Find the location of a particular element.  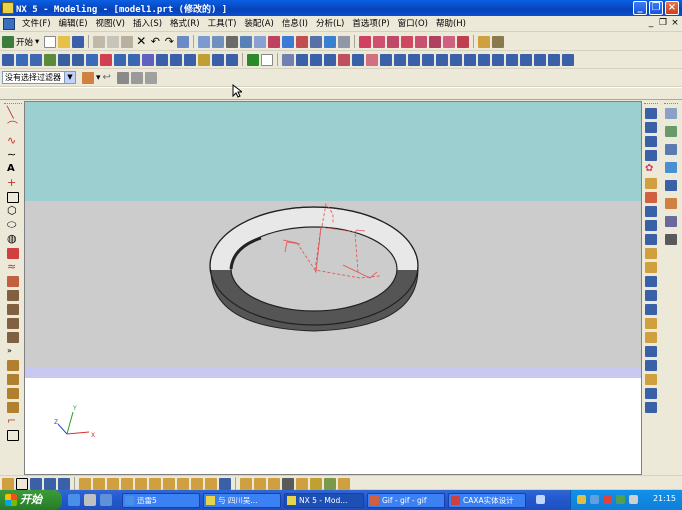

show-hide-icon is located at coordinates (127, 483).